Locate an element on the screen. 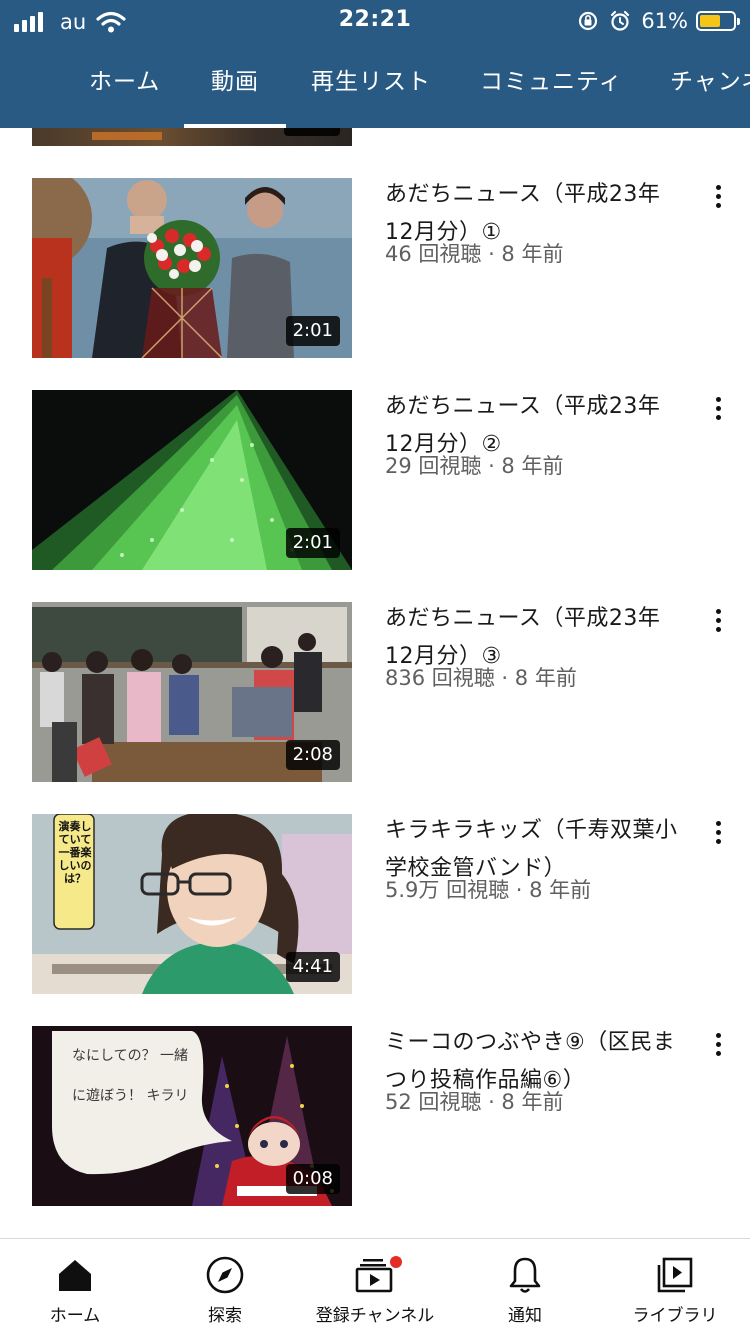  nav-subscriptions-label: 登録チャンネル is located at coordinates (375, 1316).